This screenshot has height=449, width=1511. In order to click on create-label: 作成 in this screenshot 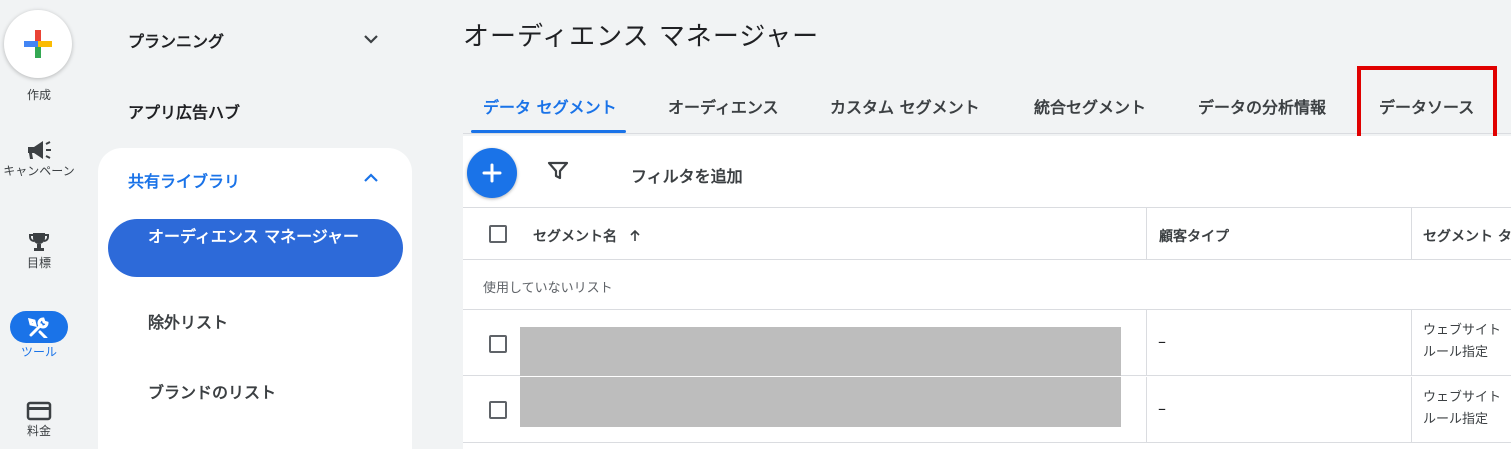, I will do `click(38, 95)`.